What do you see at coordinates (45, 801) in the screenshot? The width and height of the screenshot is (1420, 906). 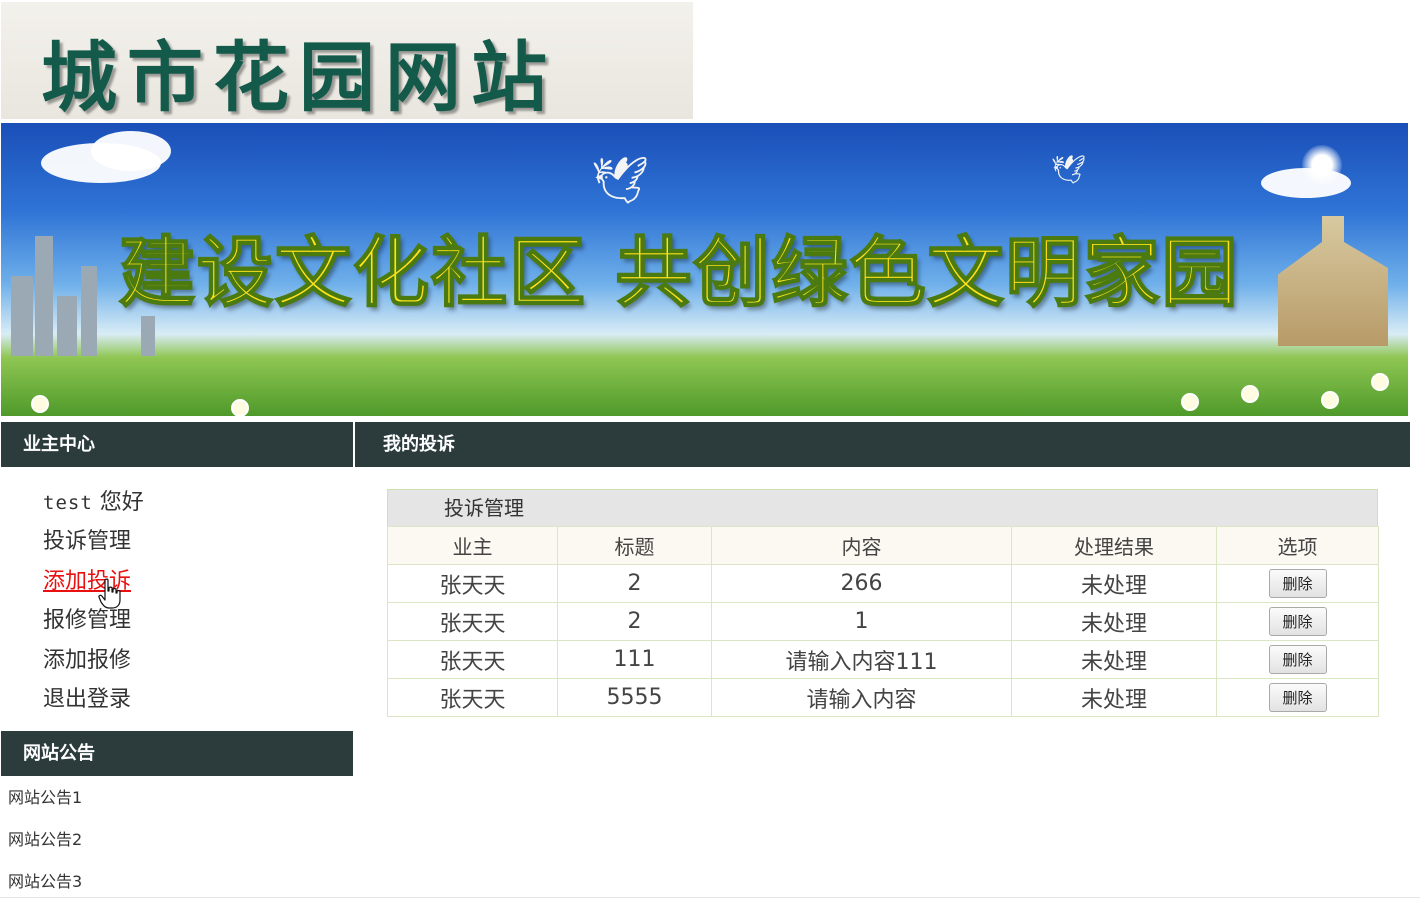 I see `notice-item: 网站公告1` at bounding box center [45, 801].